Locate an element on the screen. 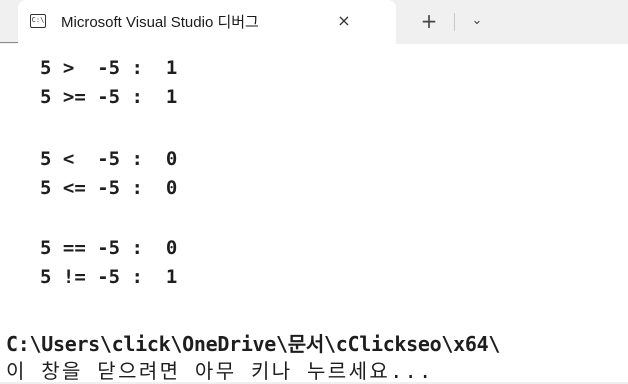 This screenshot has width=628, height=384. terminal-tab: C:\ Microsoft Visual Studio 디버그 × is located at coordinates (207, 22).